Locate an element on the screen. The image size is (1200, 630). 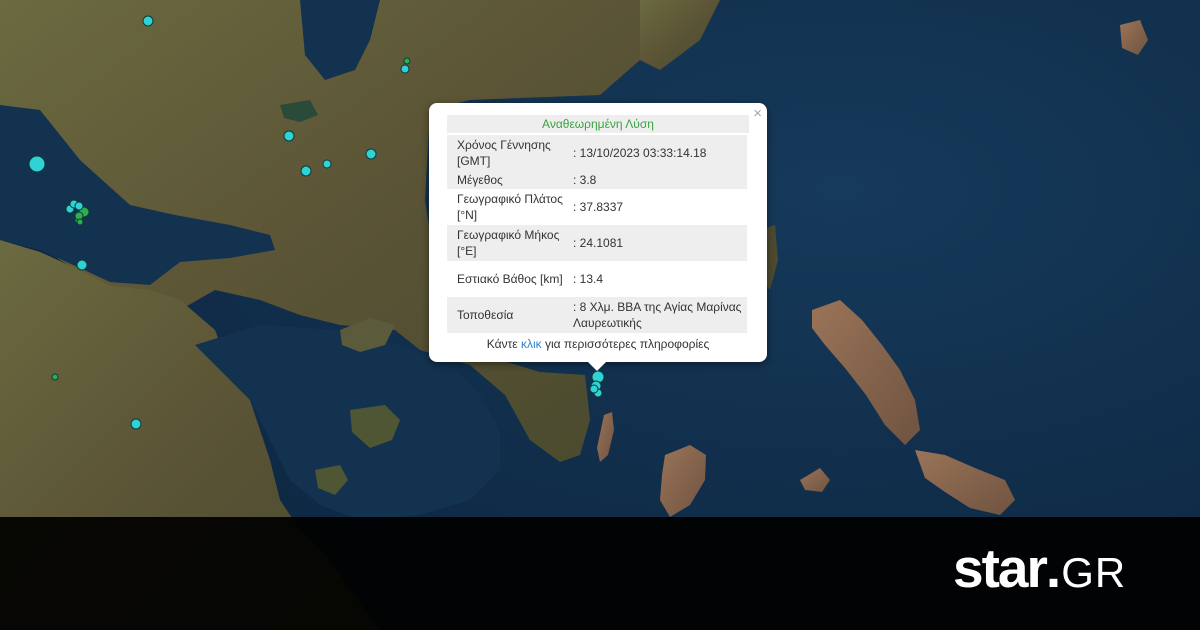
footer-suffix: για περισσότερες πληροφορίες is located at coordinates (625, 344).